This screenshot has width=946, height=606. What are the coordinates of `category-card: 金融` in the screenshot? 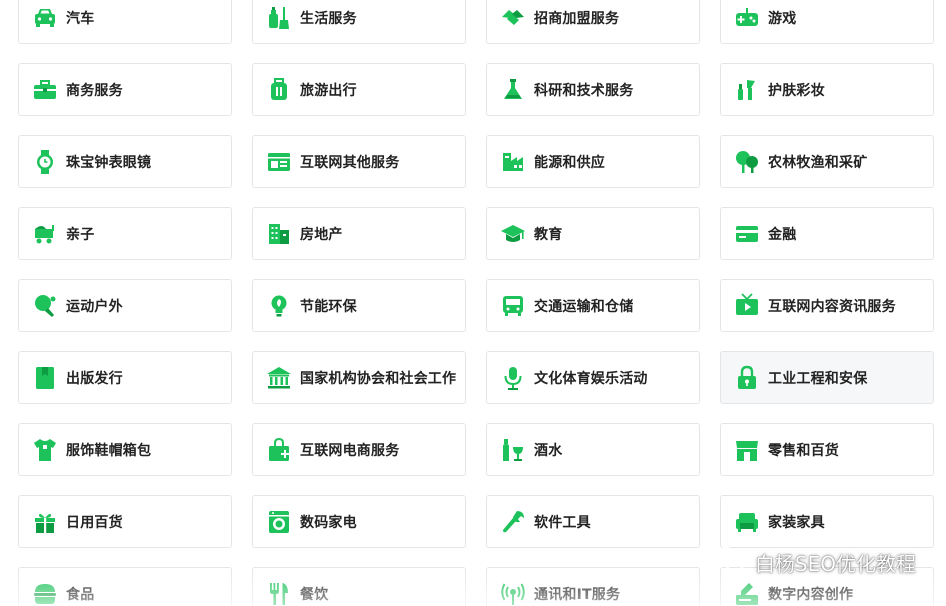 It's located at (827, 233).